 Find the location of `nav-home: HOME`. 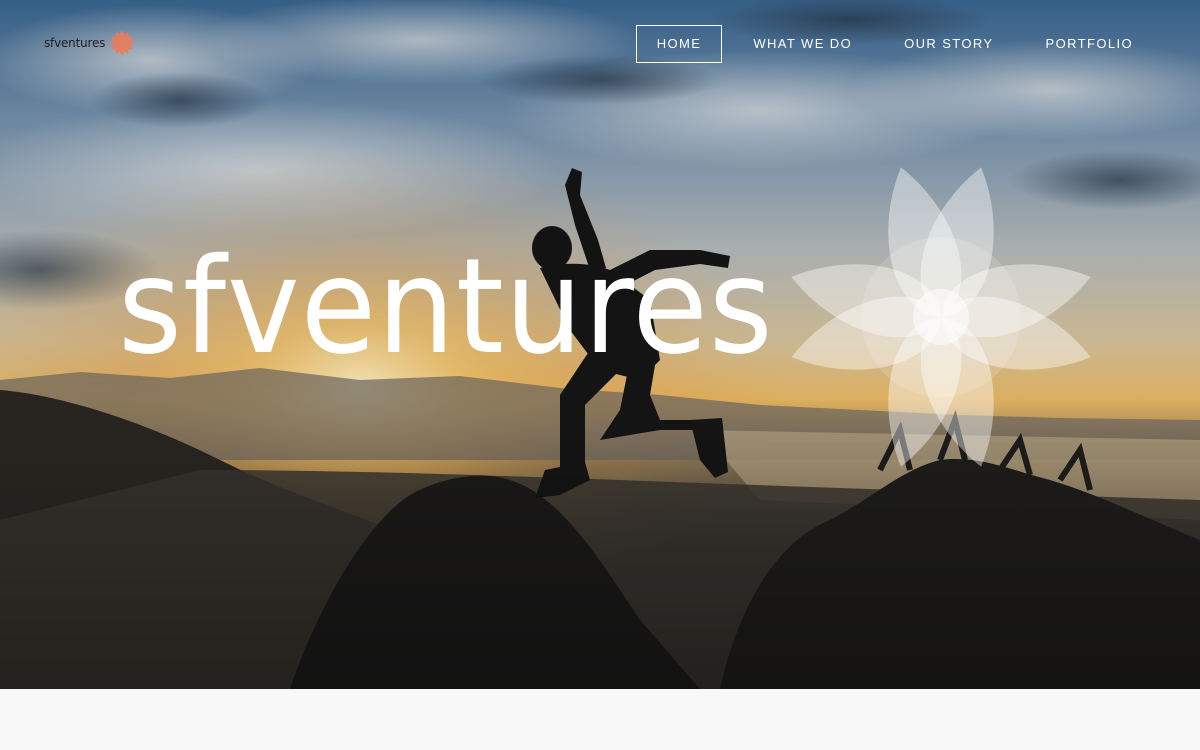

nav-home: HOME is located at coordinates (679, 44).